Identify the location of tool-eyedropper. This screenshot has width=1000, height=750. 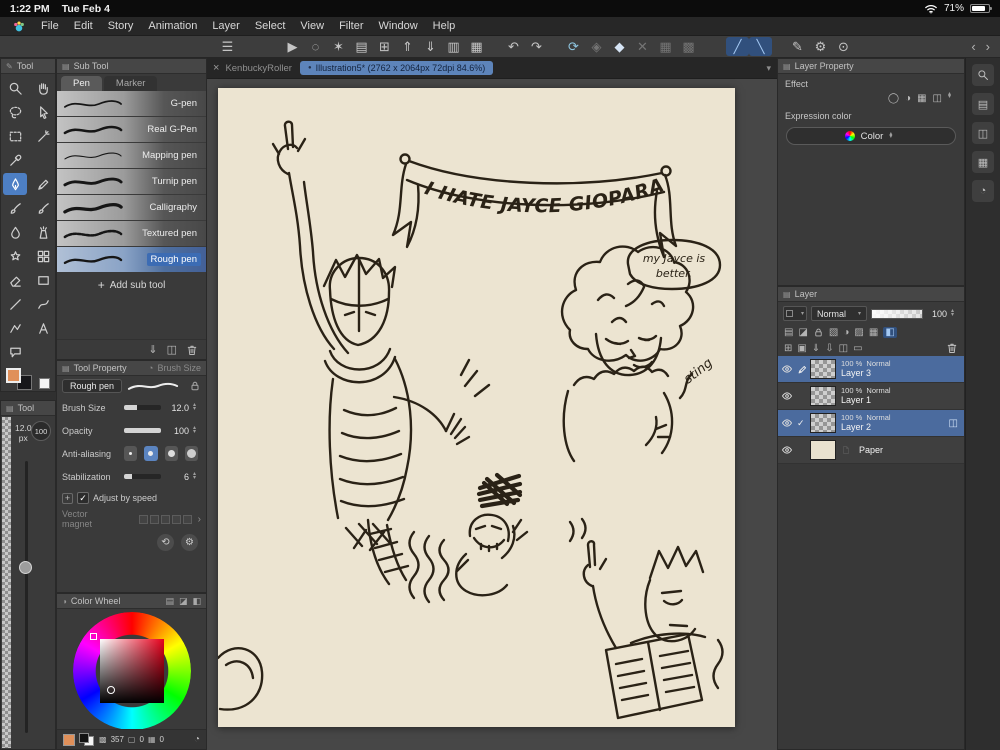
(15, 160).